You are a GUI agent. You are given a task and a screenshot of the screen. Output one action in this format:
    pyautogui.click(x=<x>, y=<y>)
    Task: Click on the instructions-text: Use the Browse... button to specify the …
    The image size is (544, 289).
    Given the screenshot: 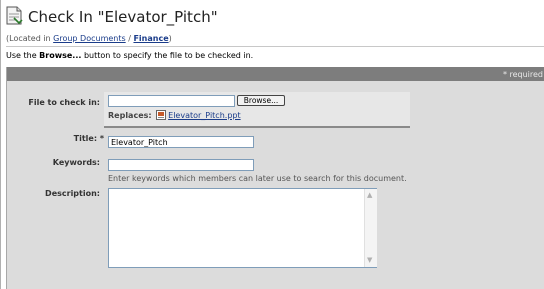 What is the action you would take?
    pyautogui.click(x=129, y=55)
    